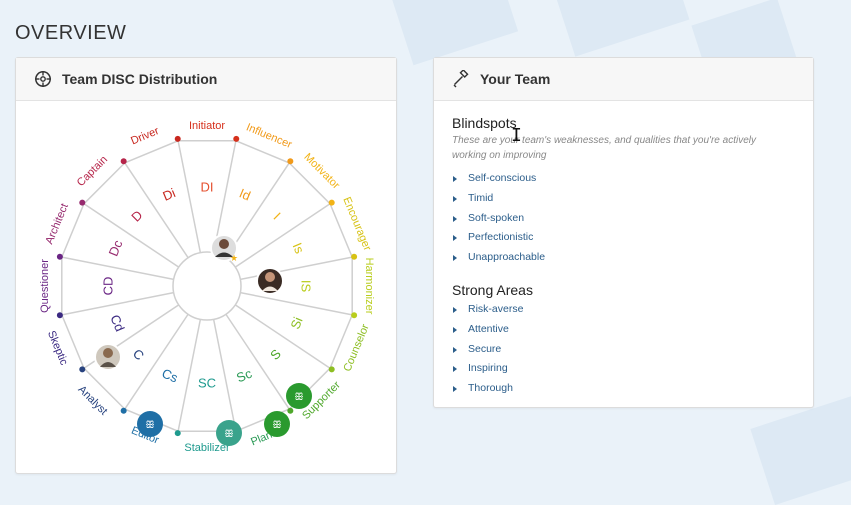 The image size is (851, 505). Describe the element at coordinates (145, 136) in the screenshot. I see `wheel-outer-label: Driver` at that location.